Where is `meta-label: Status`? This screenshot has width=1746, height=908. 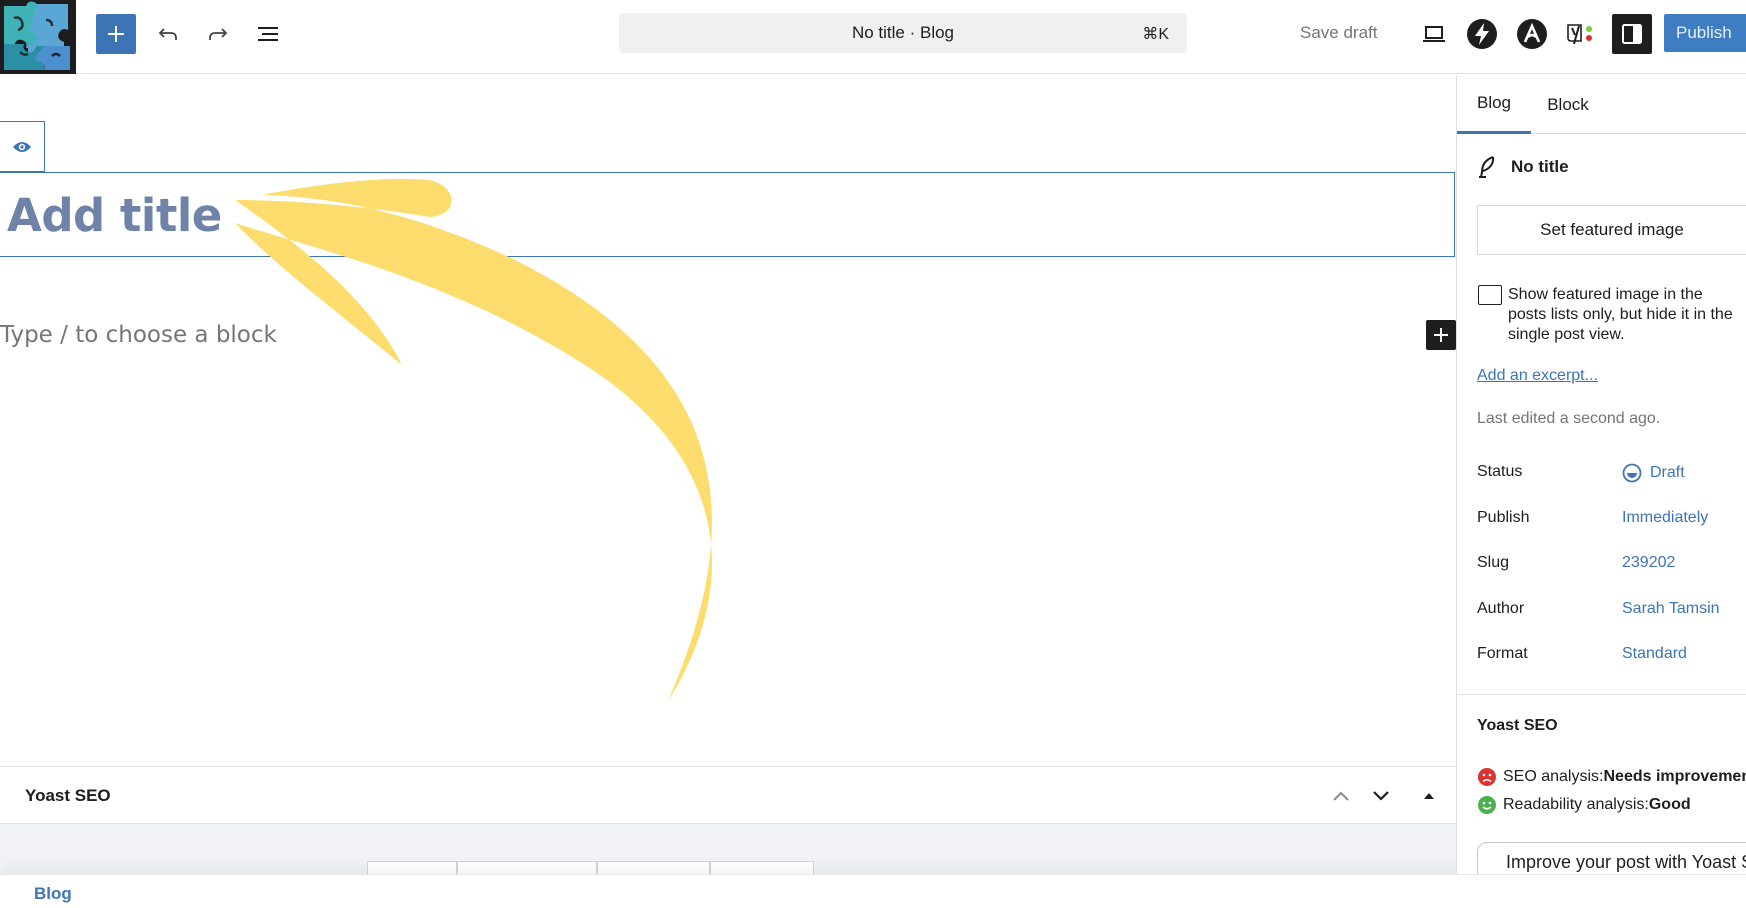 meta-label: Status is located at coordinates (1500, 471).